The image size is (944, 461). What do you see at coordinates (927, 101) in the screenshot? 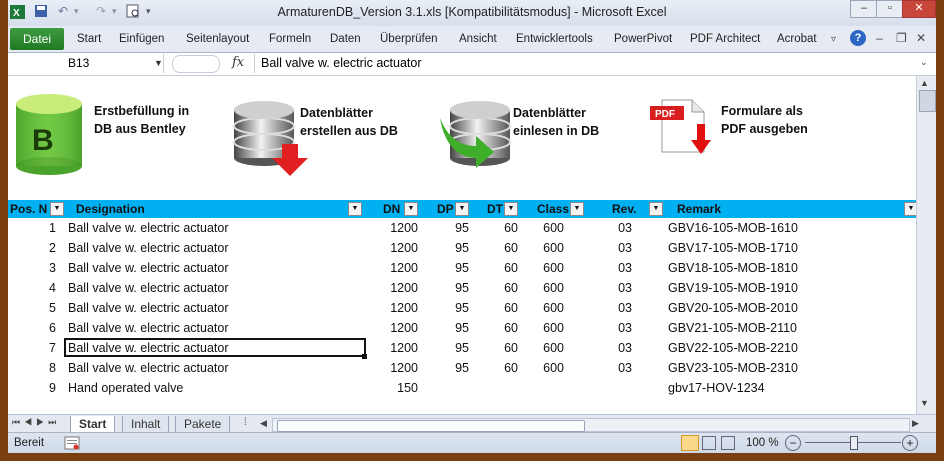
I see `vertical-scroll-thumb` at bounding box center [927, 101].